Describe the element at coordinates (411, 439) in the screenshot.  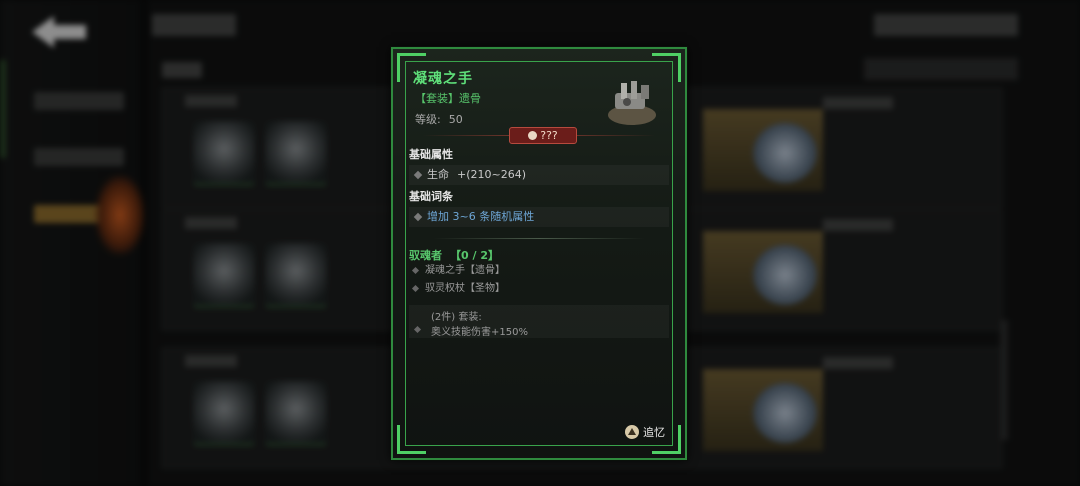
I see `frame-corner` at that location.